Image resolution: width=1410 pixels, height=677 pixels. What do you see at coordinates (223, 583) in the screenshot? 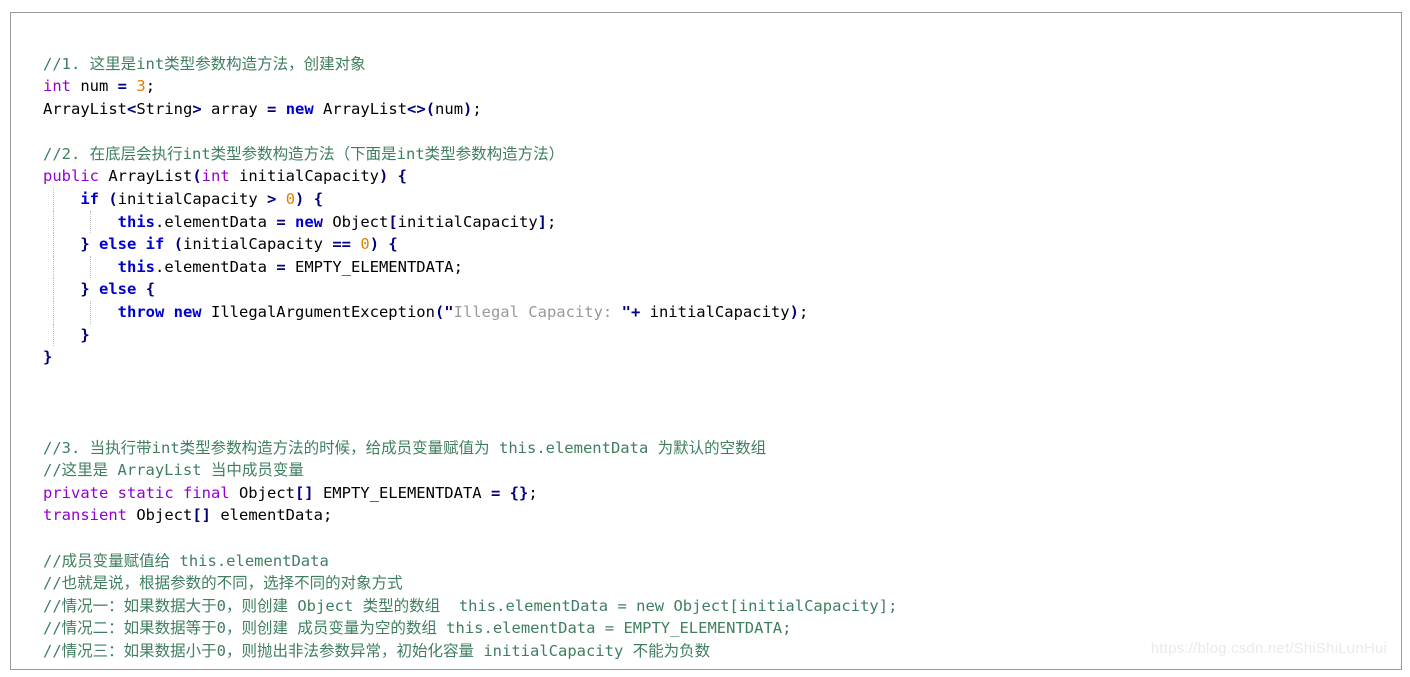
I see `code-token: //也就是说，根据参数的不同，选择不同的对象方式` at bounding box center [223, 583].